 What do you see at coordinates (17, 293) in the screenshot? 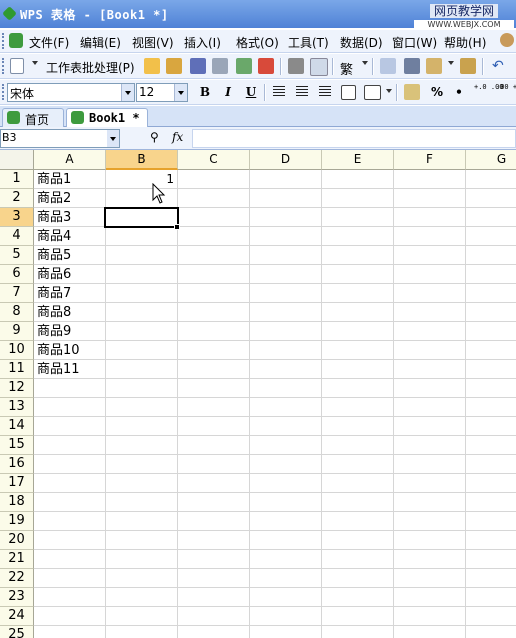
I see `row-header-7: 7` at bounding box center [17, 293].